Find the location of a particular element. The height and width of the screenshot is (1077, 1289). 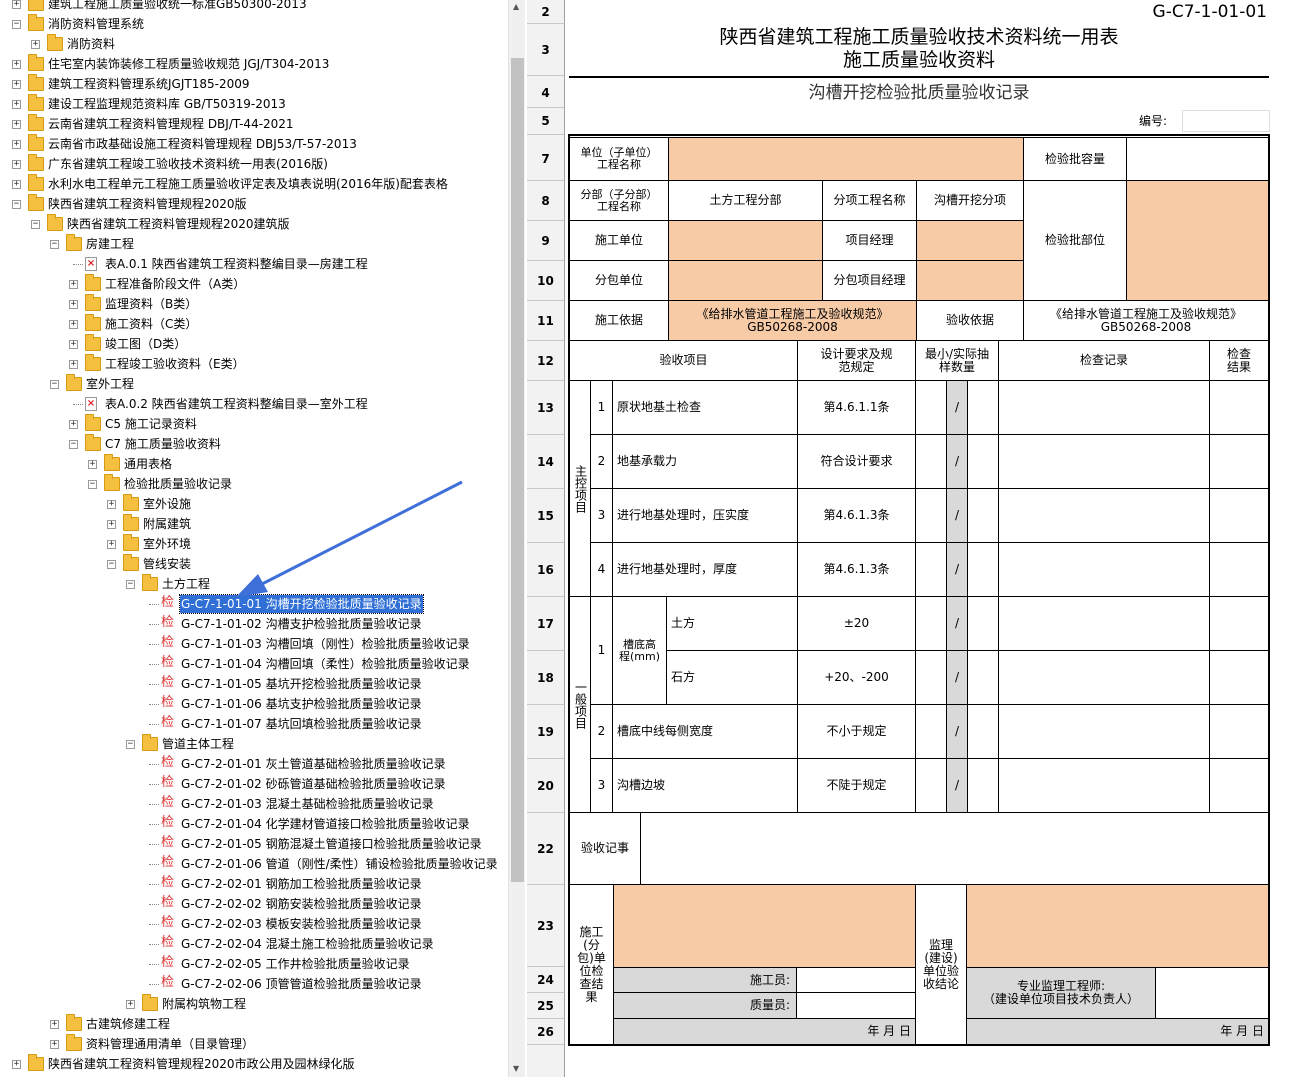

row-header: 12 is located at coordinates (546, 361).